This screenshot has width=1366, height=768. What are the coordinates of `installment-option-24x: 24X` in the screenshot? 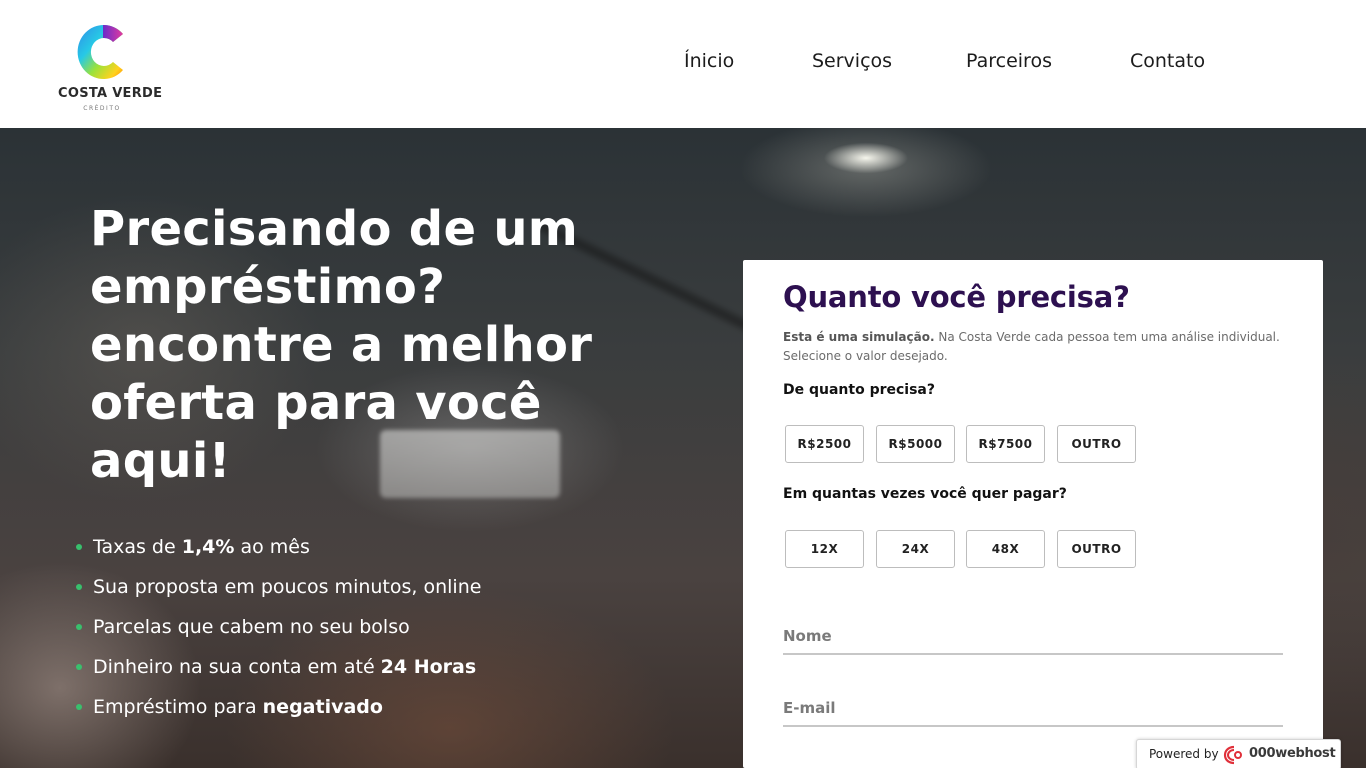 It's located at (915, 549).